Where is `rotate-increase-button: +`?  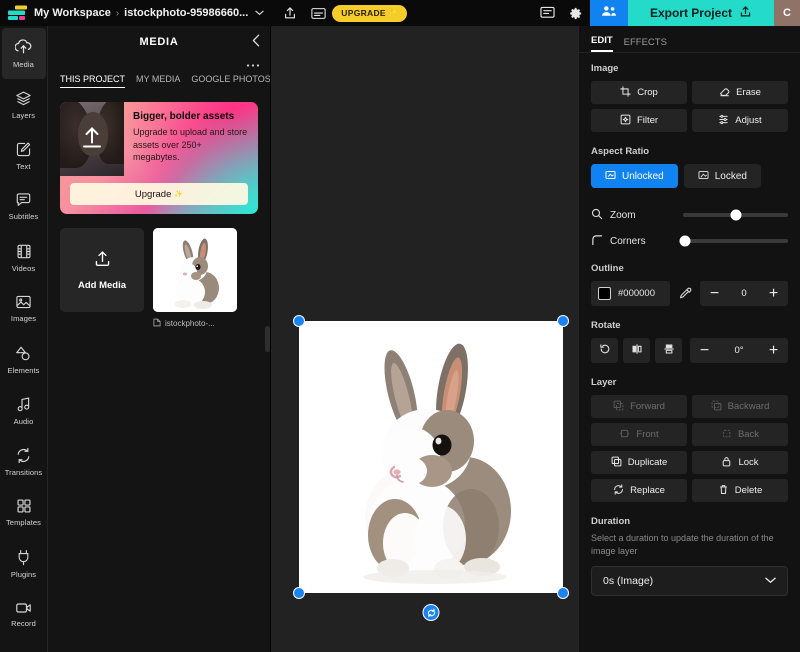
rotate-increase-button: + is located at coordinates (773, 351).